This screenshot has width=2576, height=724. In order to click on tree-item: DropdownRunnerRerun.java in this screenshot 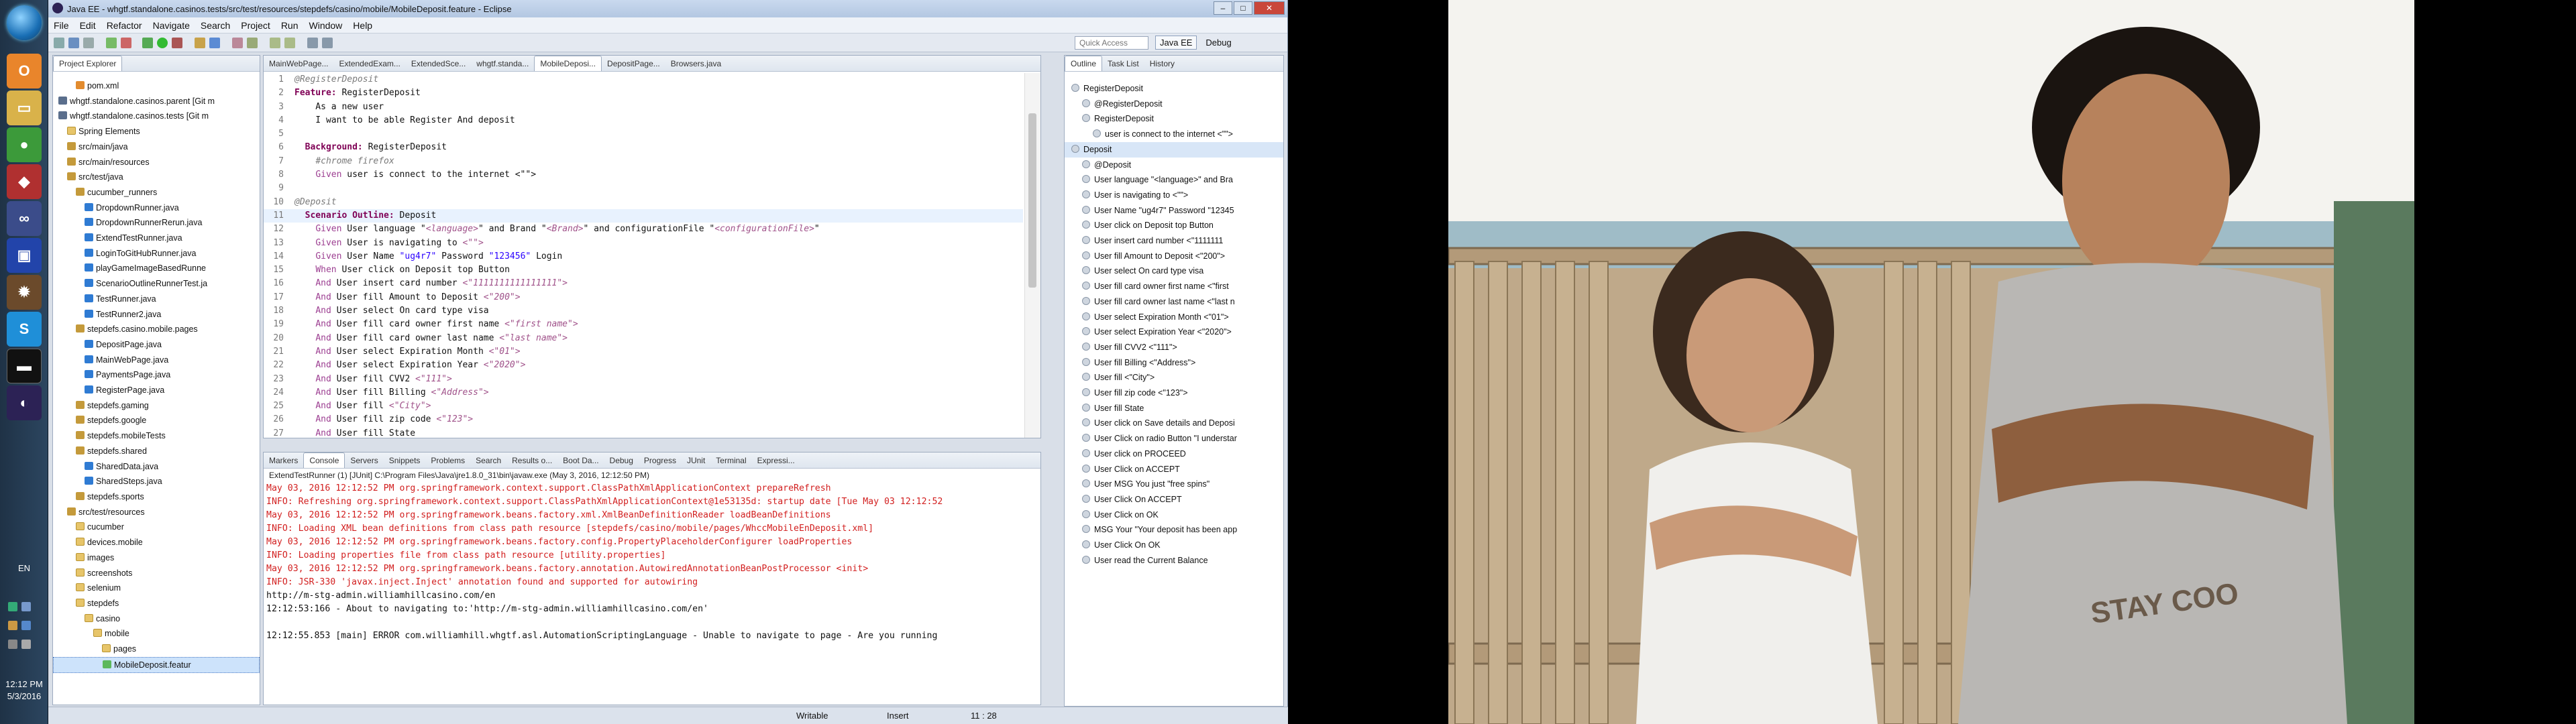, I will do `click(156, 223)`.